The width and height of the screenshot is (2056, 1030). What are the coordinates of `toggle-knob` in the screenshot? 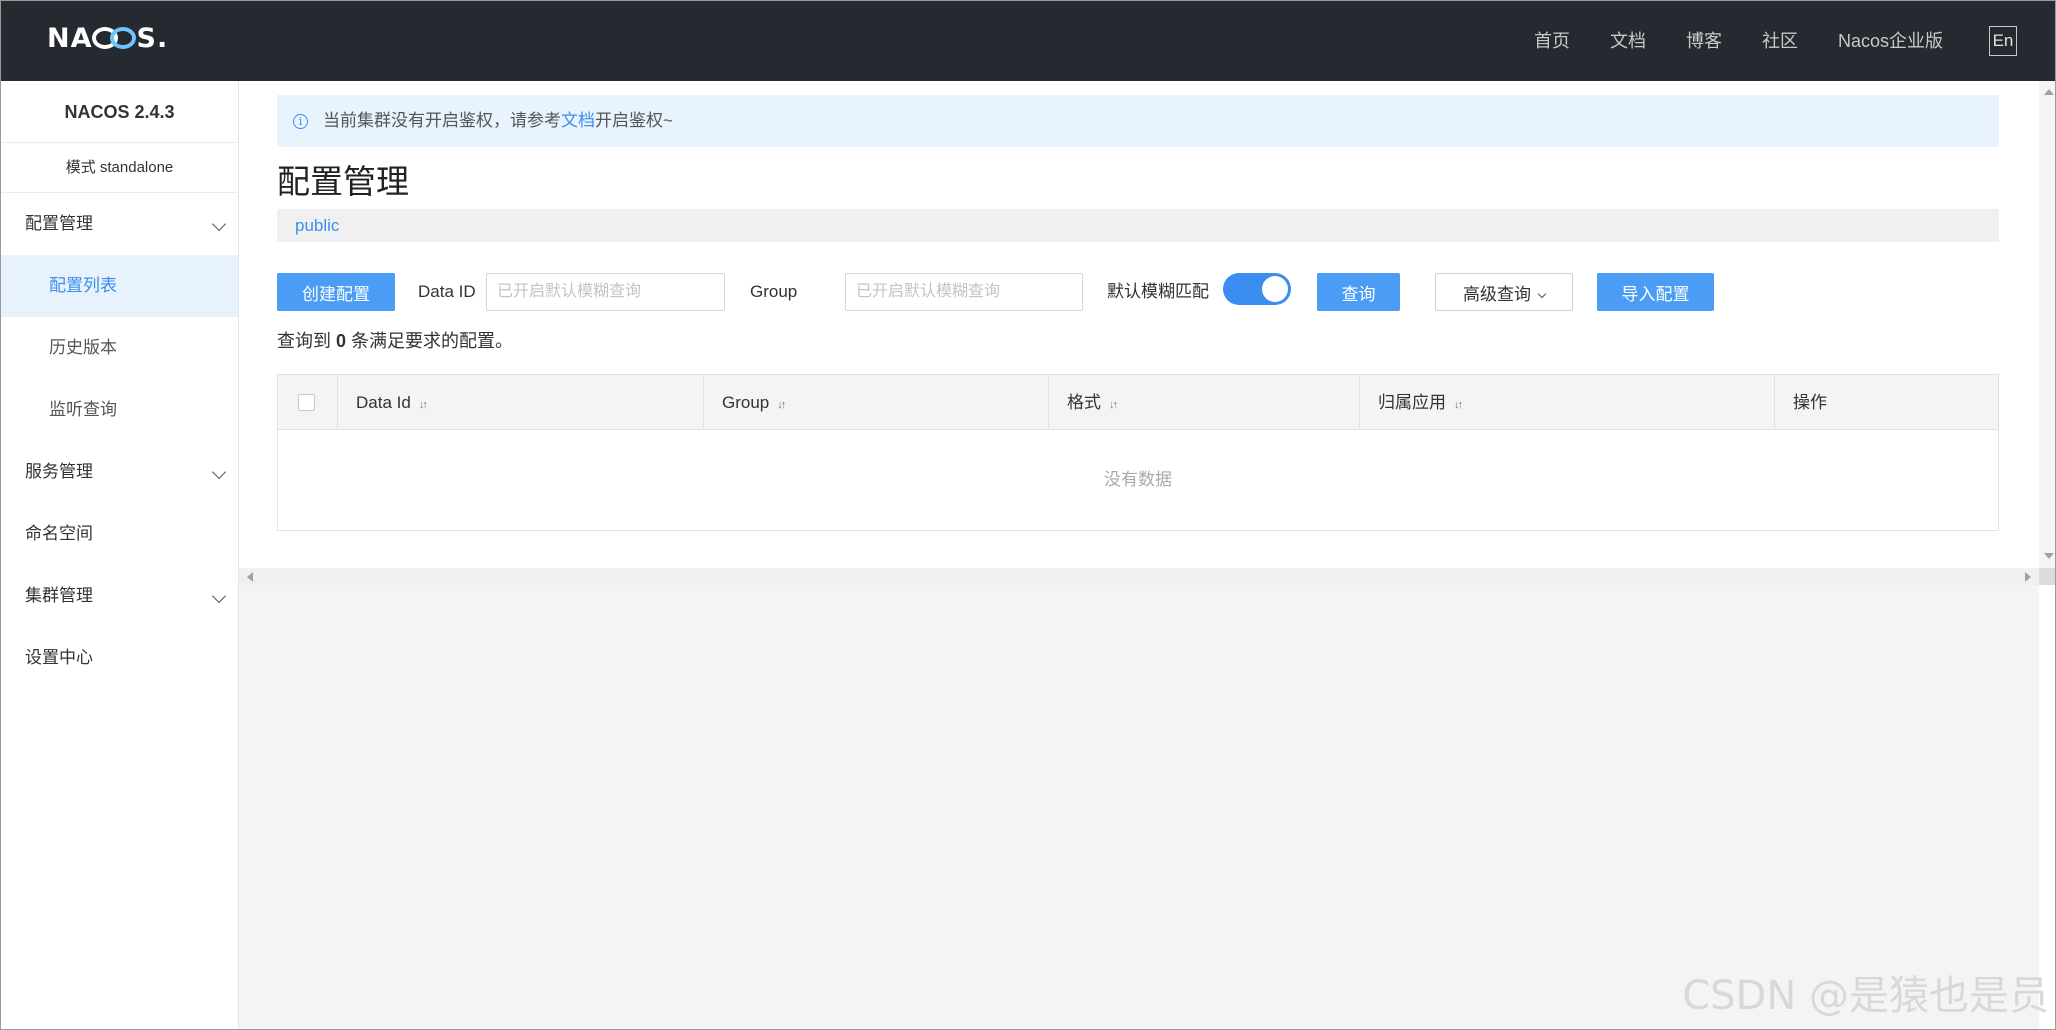 It's located at (1275, 289).